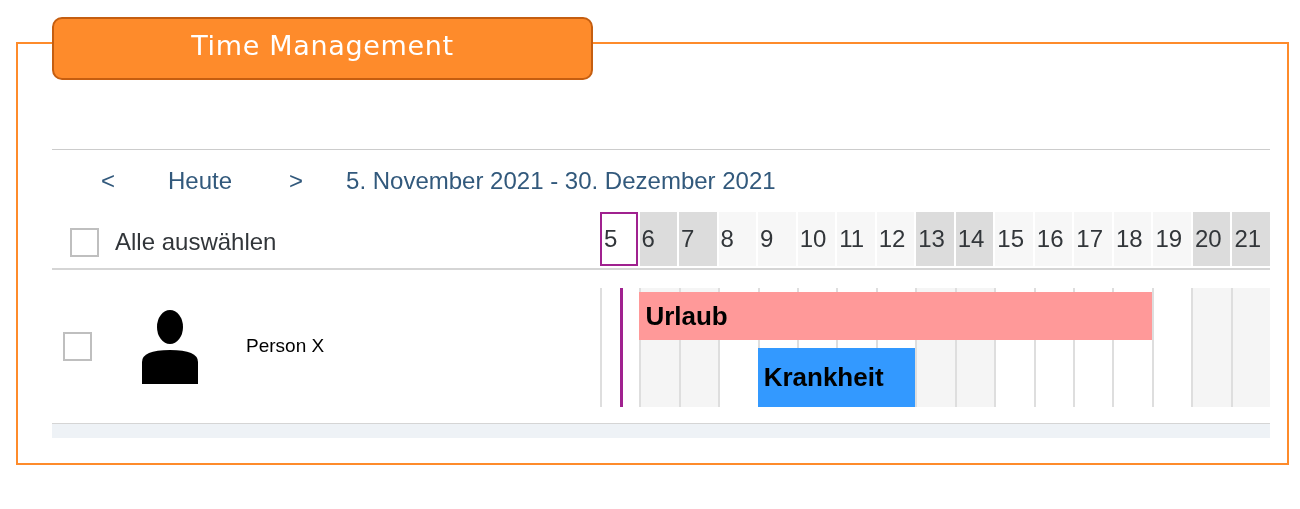 This screenshot has height=509, width=1300. Describe the element at coordinates (200, 181) in the screenshot. I see `today-button: Heute` at that location.